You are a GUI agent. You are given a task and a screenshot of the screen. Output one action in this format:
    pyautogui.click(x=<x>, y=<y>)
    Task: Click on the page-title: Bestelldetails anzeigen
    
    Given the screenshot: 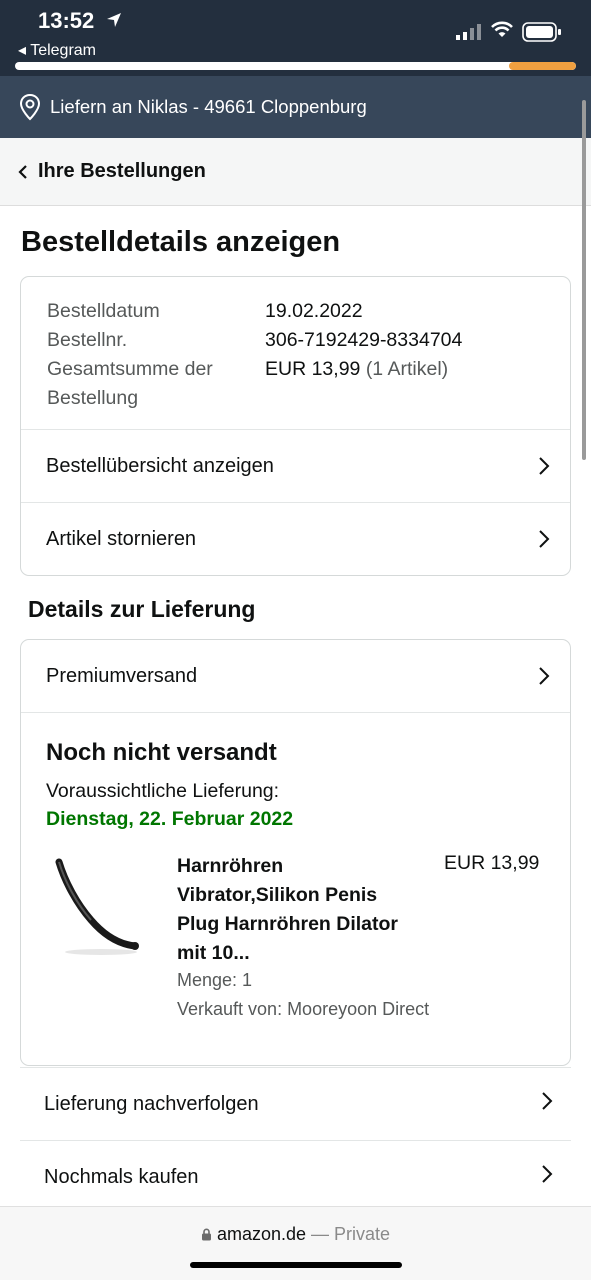 What is the action you would take?
    pyautogui.click(x=181, y=242)
    